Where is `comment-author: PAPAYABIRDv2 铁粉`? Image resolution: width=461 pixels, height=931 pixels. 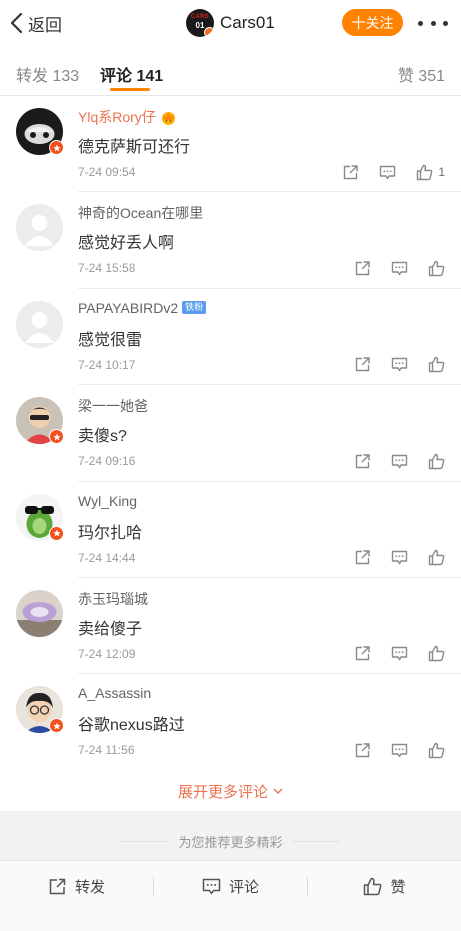
comment-author: PAPAYABIRDv2 铁粉 is located at coordinates (142, 307).